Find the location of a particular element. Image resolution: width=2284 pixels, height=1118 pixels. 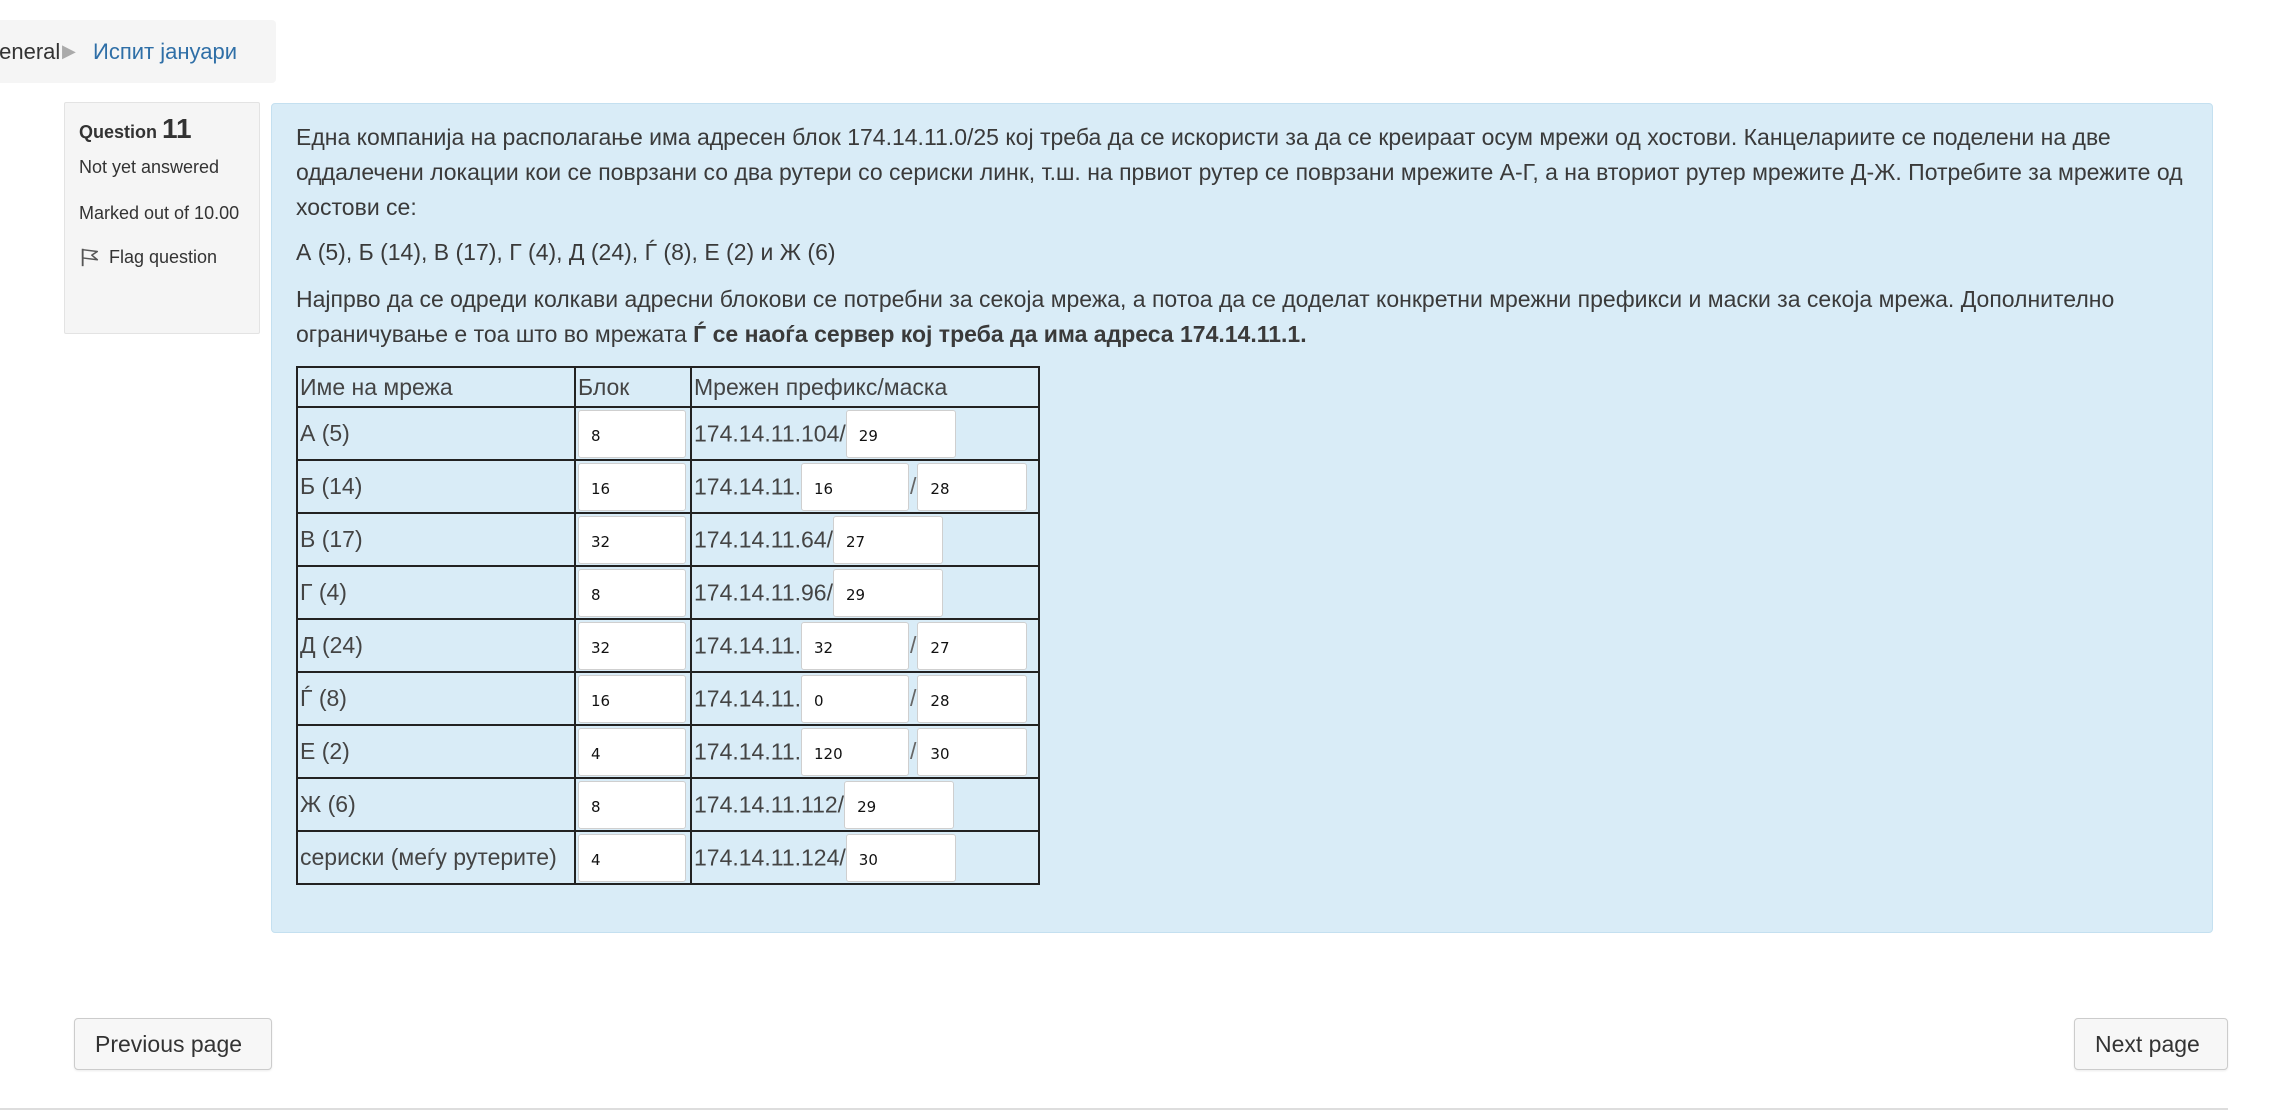

flag-question-button: Flag question is located at coordinates (169, 257).